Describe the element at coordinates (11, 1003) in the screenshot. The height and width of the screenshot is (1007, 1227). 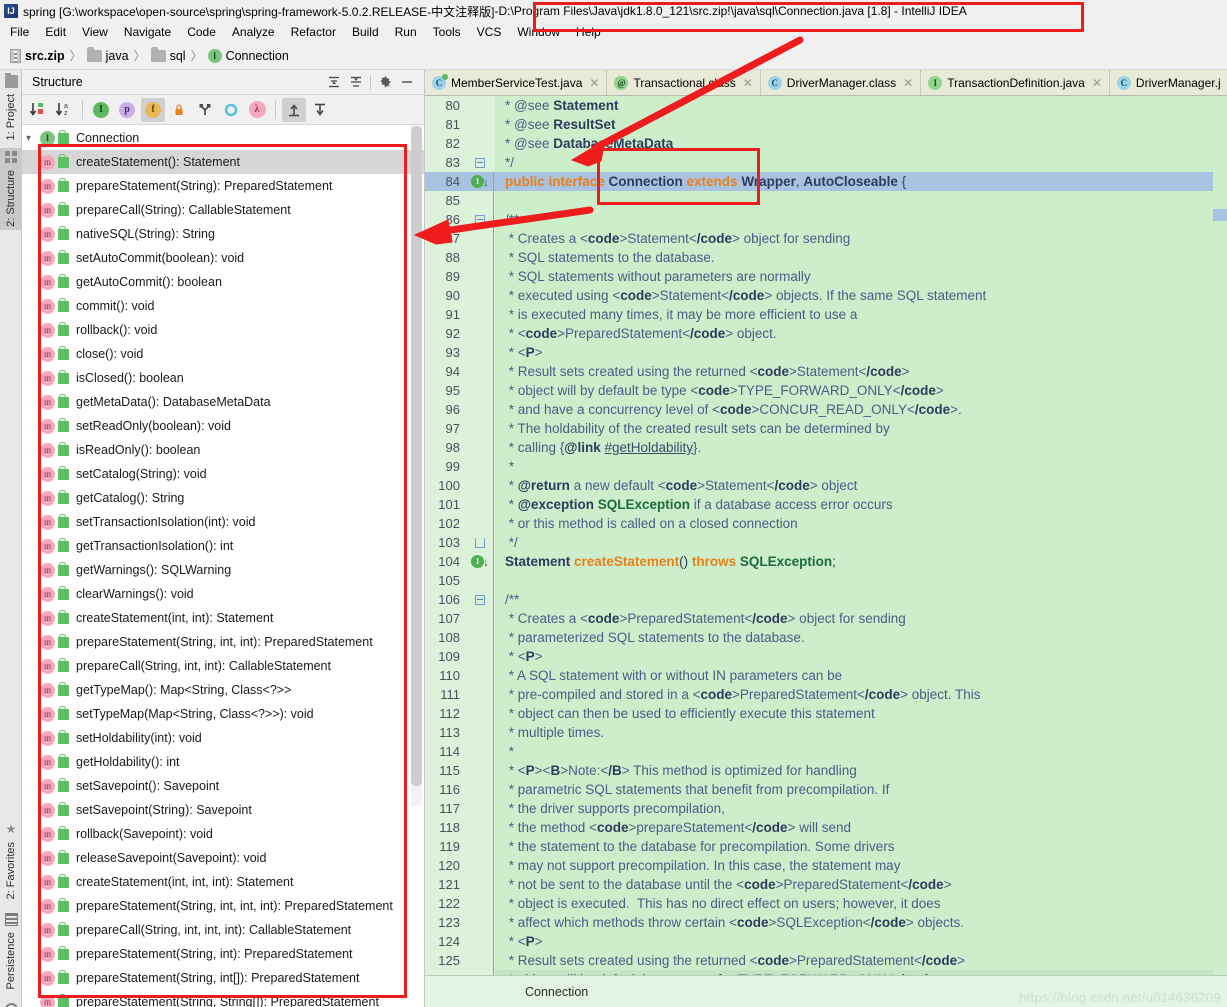
I see `sidebar-item-web: Web` at that location.